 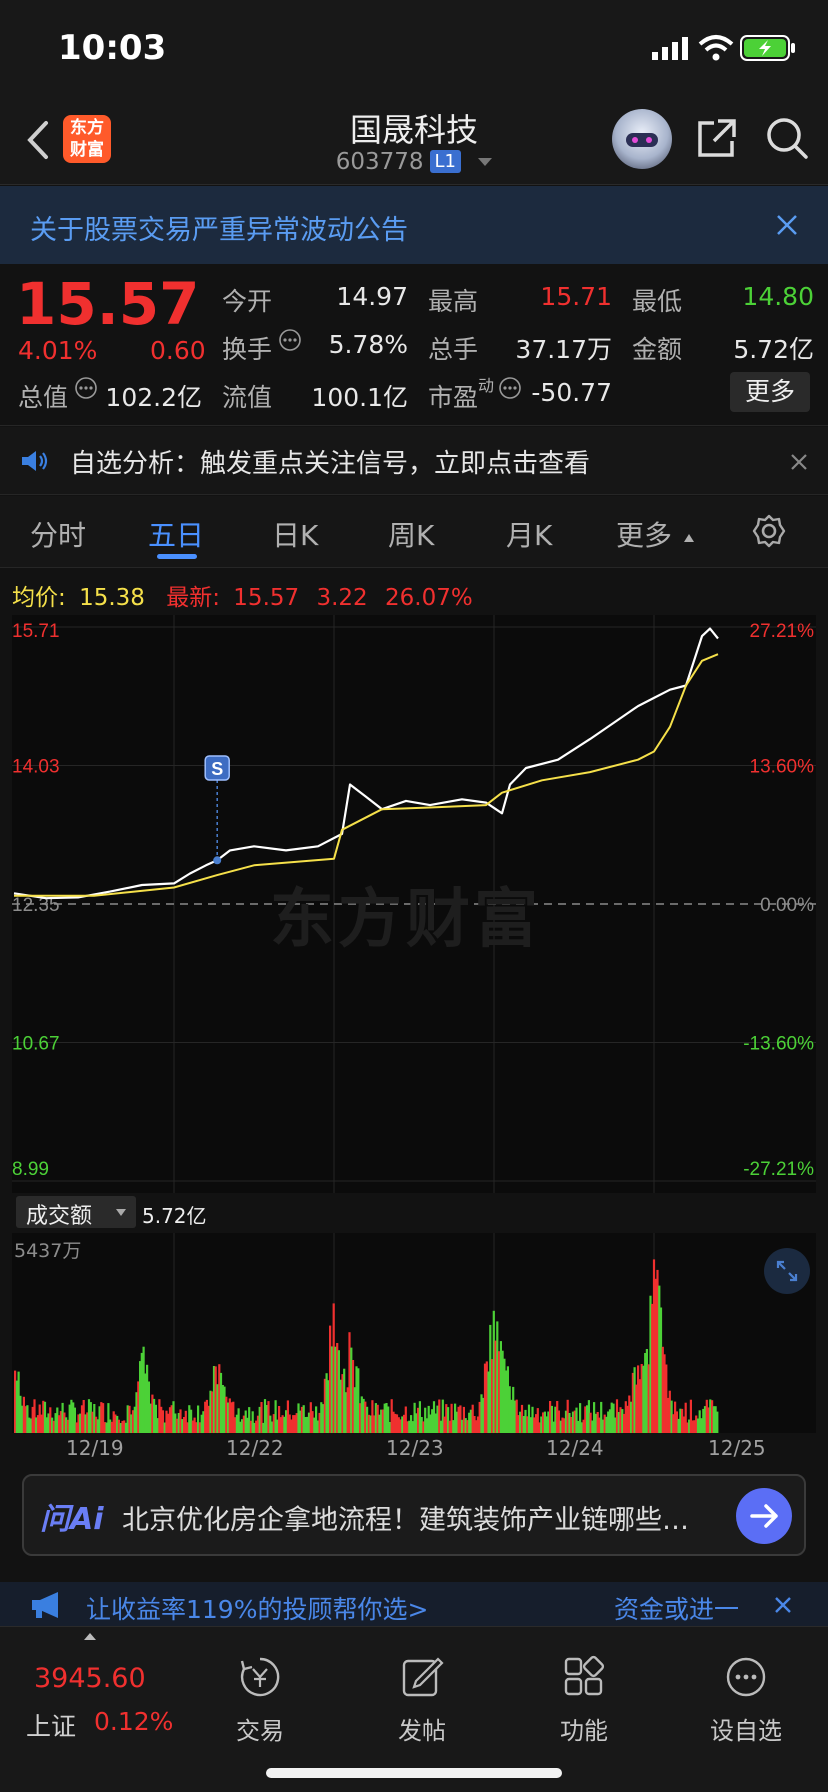 I want to click on chart-tabs: 分时 五日 日K 周K 月K 更多, so click(x=414, y=532).